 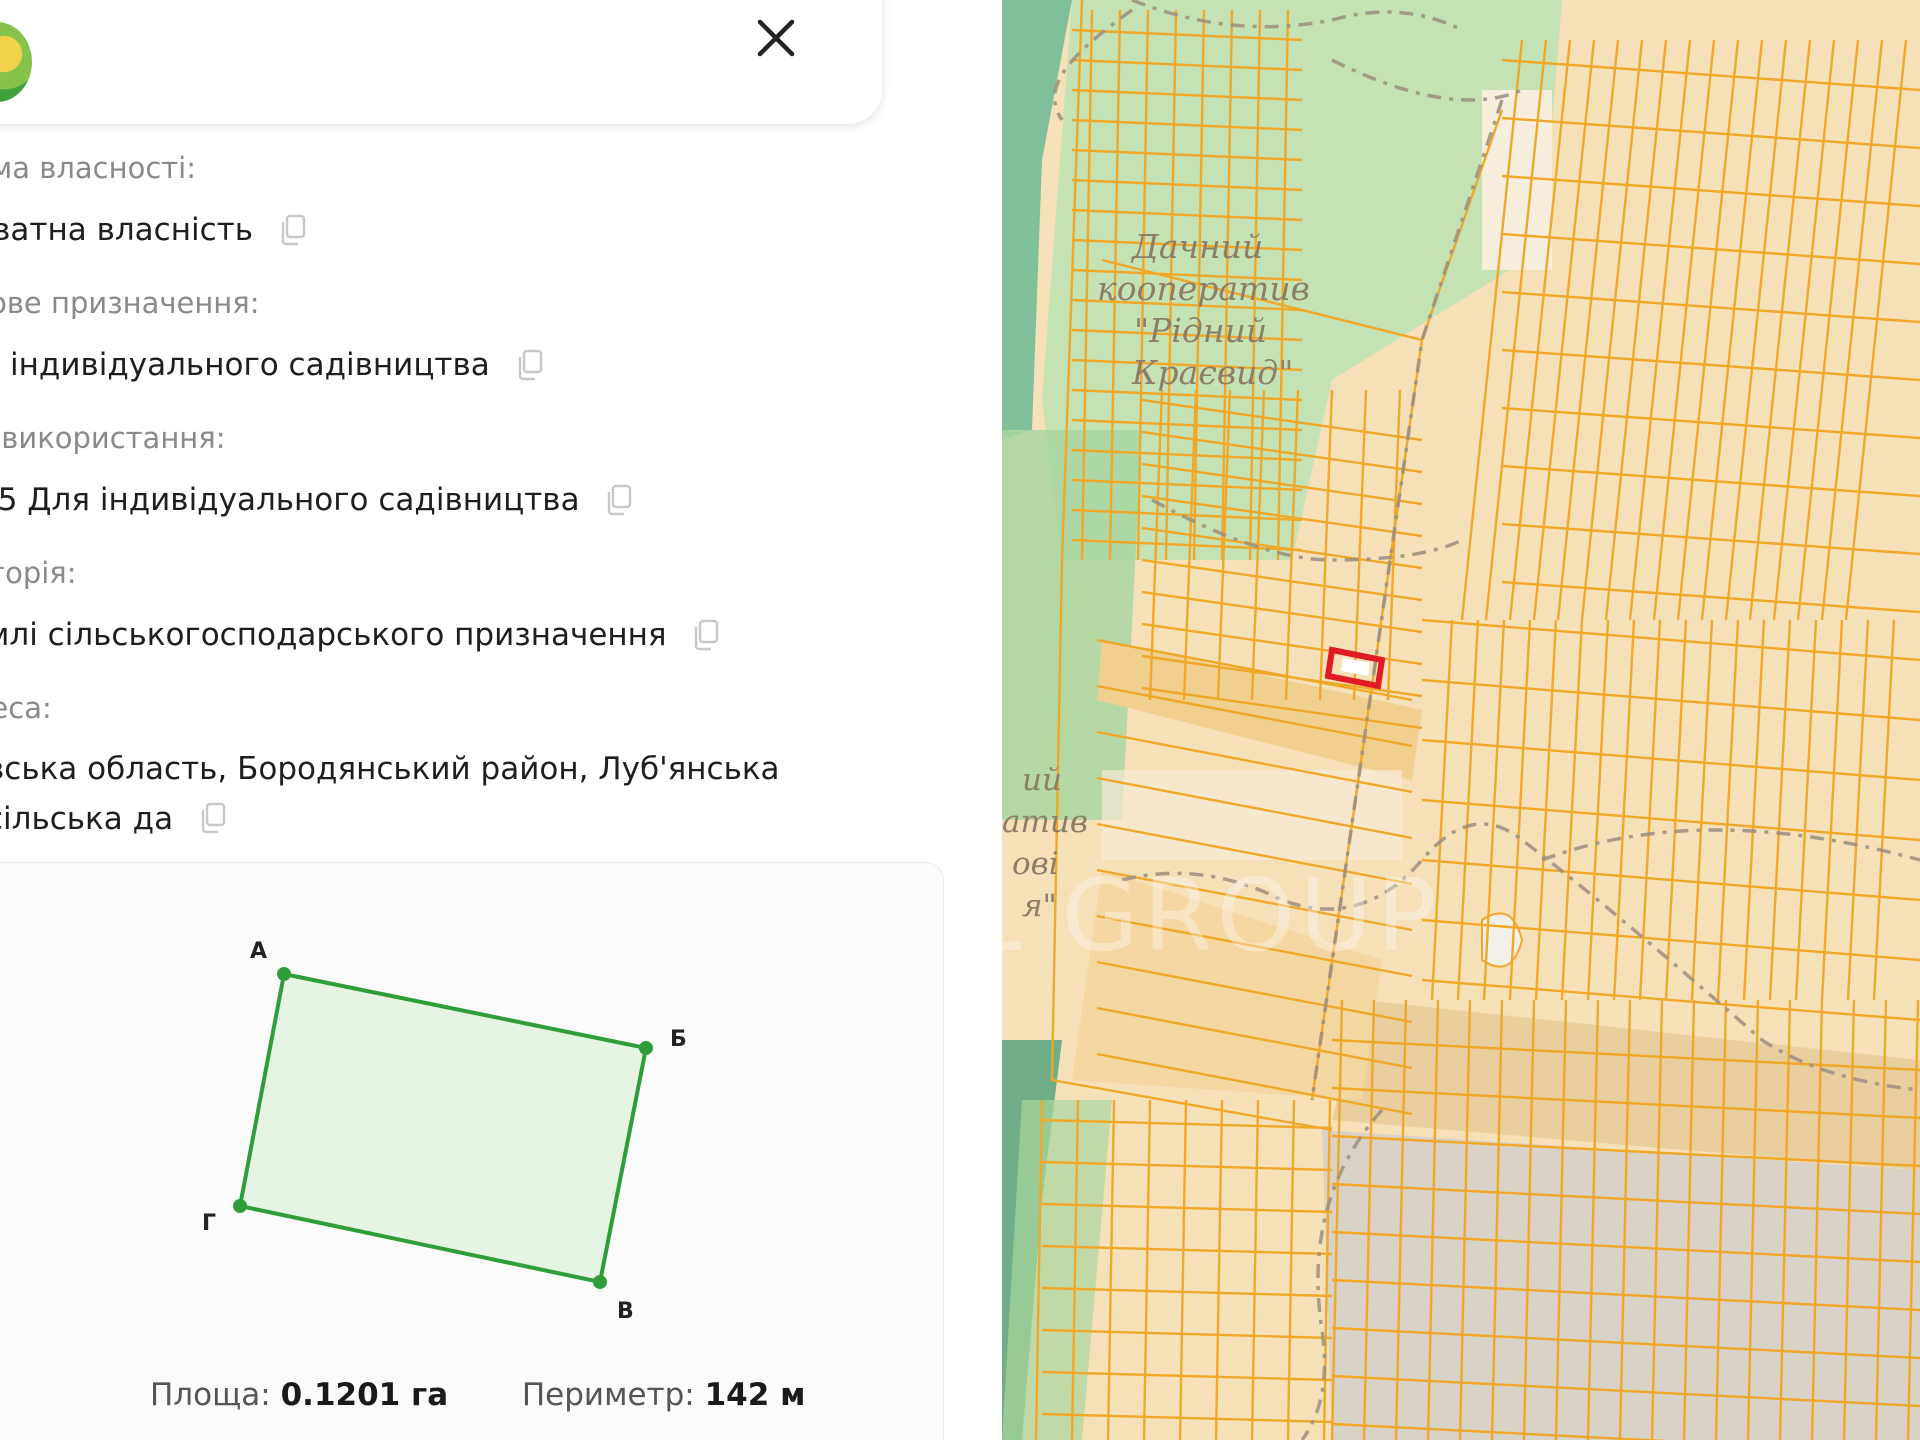 What do you see at coordinates (1200, 330) in the screenshot?
I see `coop-label-line: "Рідний` at bounding box center [1200, 330].